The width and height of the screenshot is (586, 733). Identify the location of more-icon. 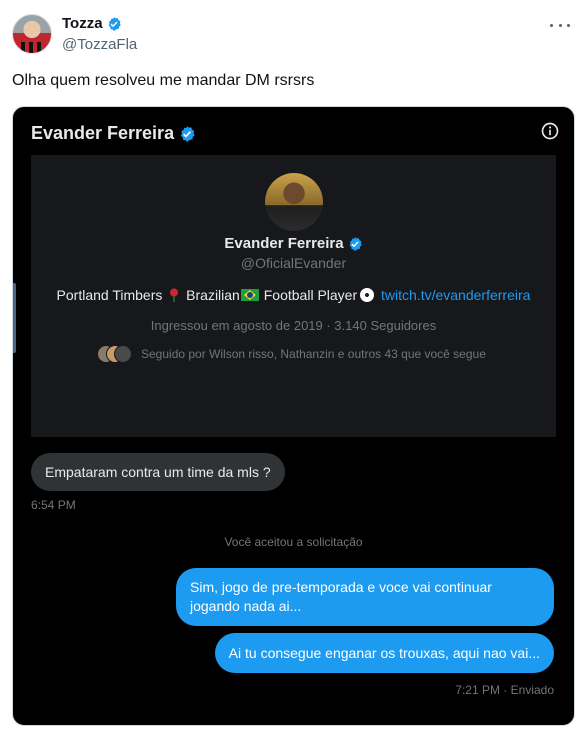
(560, 25).